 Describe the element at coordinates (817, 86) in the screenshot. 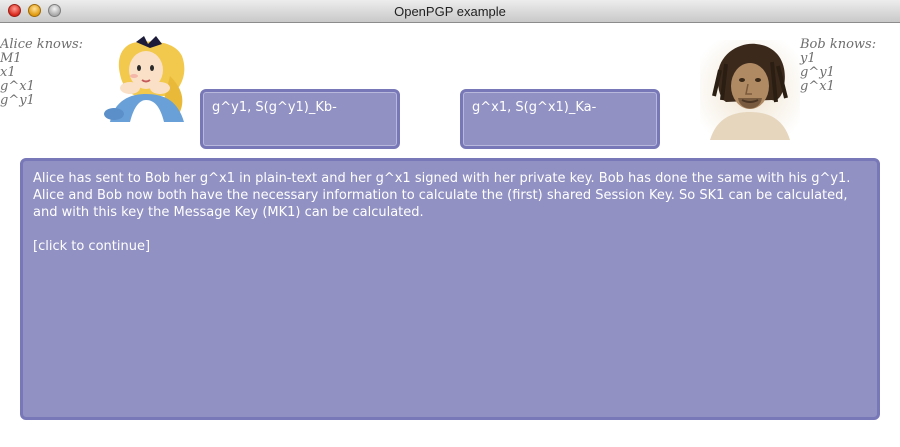

I see `bob-knowledge-item: g^x1` at that location.